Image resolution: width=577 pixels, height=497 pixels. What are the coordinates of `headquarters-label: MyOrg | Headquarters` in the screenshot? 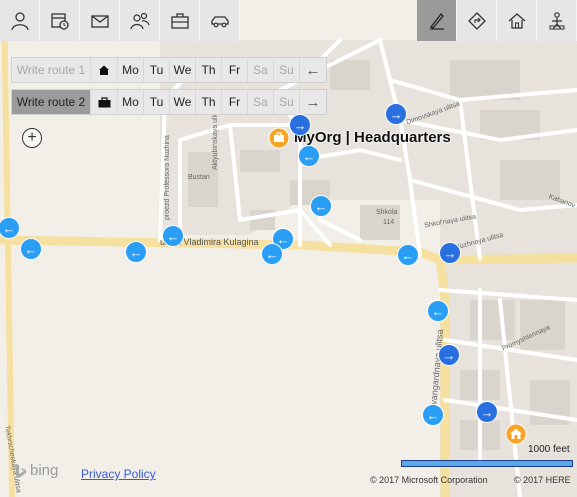 It's located at (372, 137).